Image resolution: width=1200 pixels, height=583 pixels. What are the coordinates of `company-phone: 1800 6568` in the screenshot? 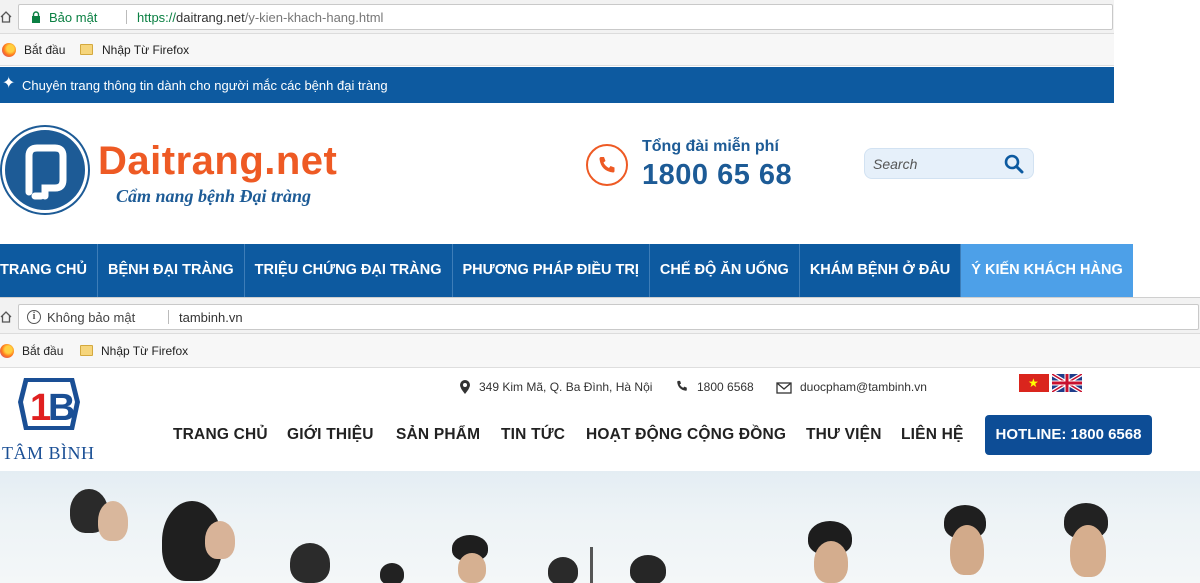 It's located at (725, 387).